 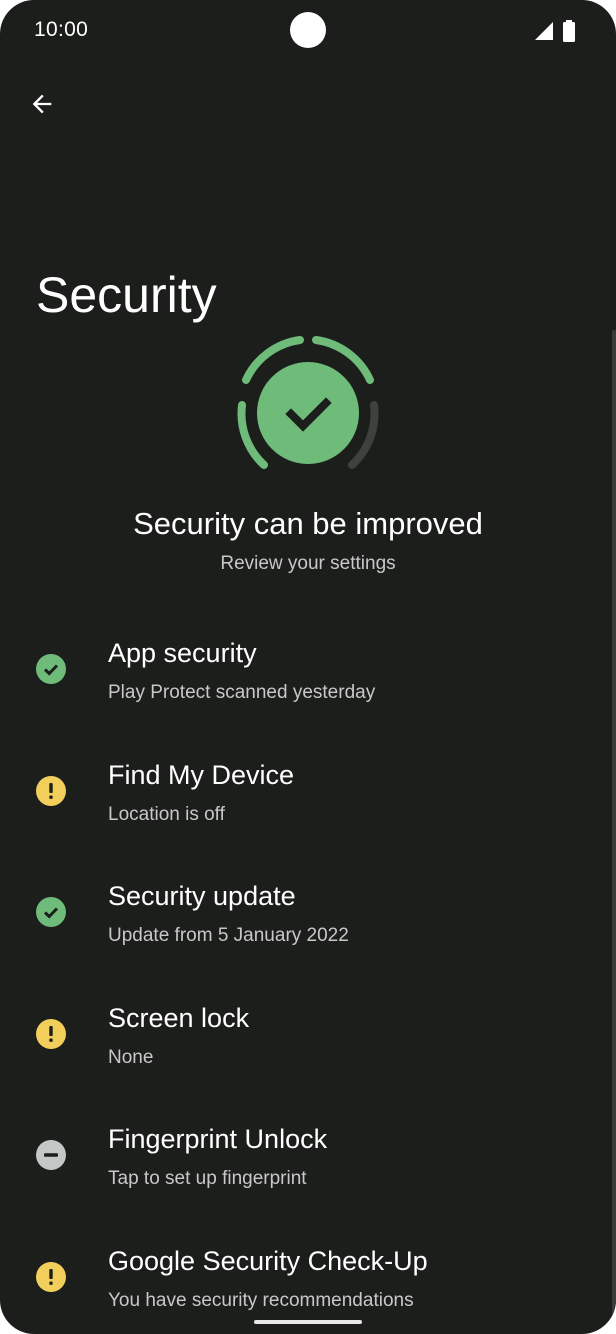 I want to click on status-subtitle: Review your settings, so click(x=308, y=563).